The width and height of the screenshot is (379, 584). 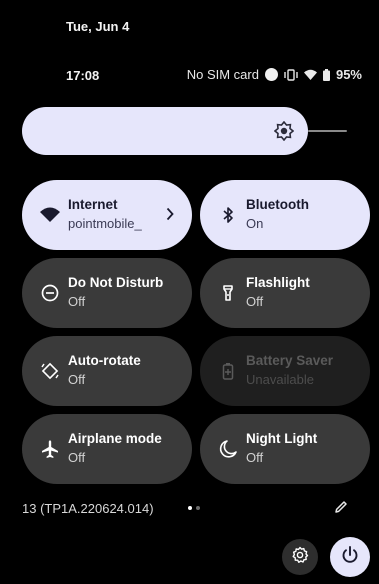 What do you see at coordinates (285, 371) in the screenshot?
I see `tile-battery-saver: Battery Saver Unavailable` at bounding box center [285, 371].